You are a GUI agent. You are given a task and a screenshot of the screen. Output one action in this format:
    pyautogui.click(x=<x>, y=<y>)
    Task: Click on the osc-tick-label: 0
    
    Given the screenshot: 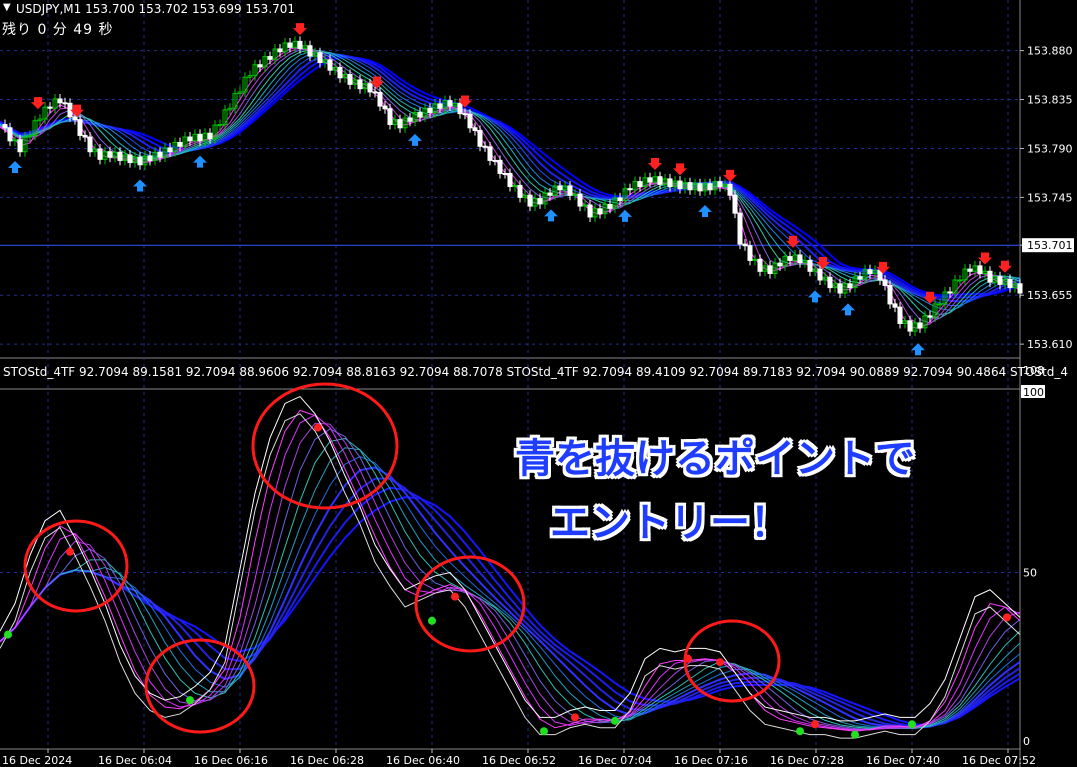 What is the action you would take?
    pyautogui.click(x=1026, y=741)
    